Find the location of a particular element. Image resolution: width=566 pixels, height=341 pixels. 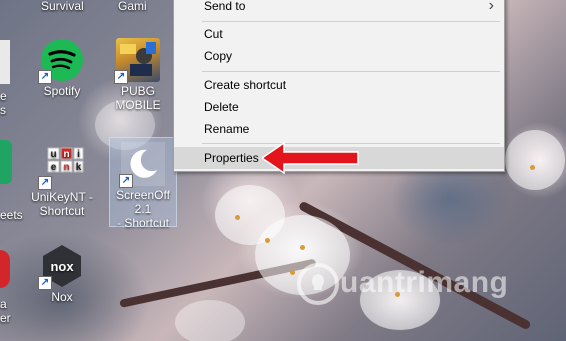

nox-icon: nox ↗ is located at coordinates (61, 267).